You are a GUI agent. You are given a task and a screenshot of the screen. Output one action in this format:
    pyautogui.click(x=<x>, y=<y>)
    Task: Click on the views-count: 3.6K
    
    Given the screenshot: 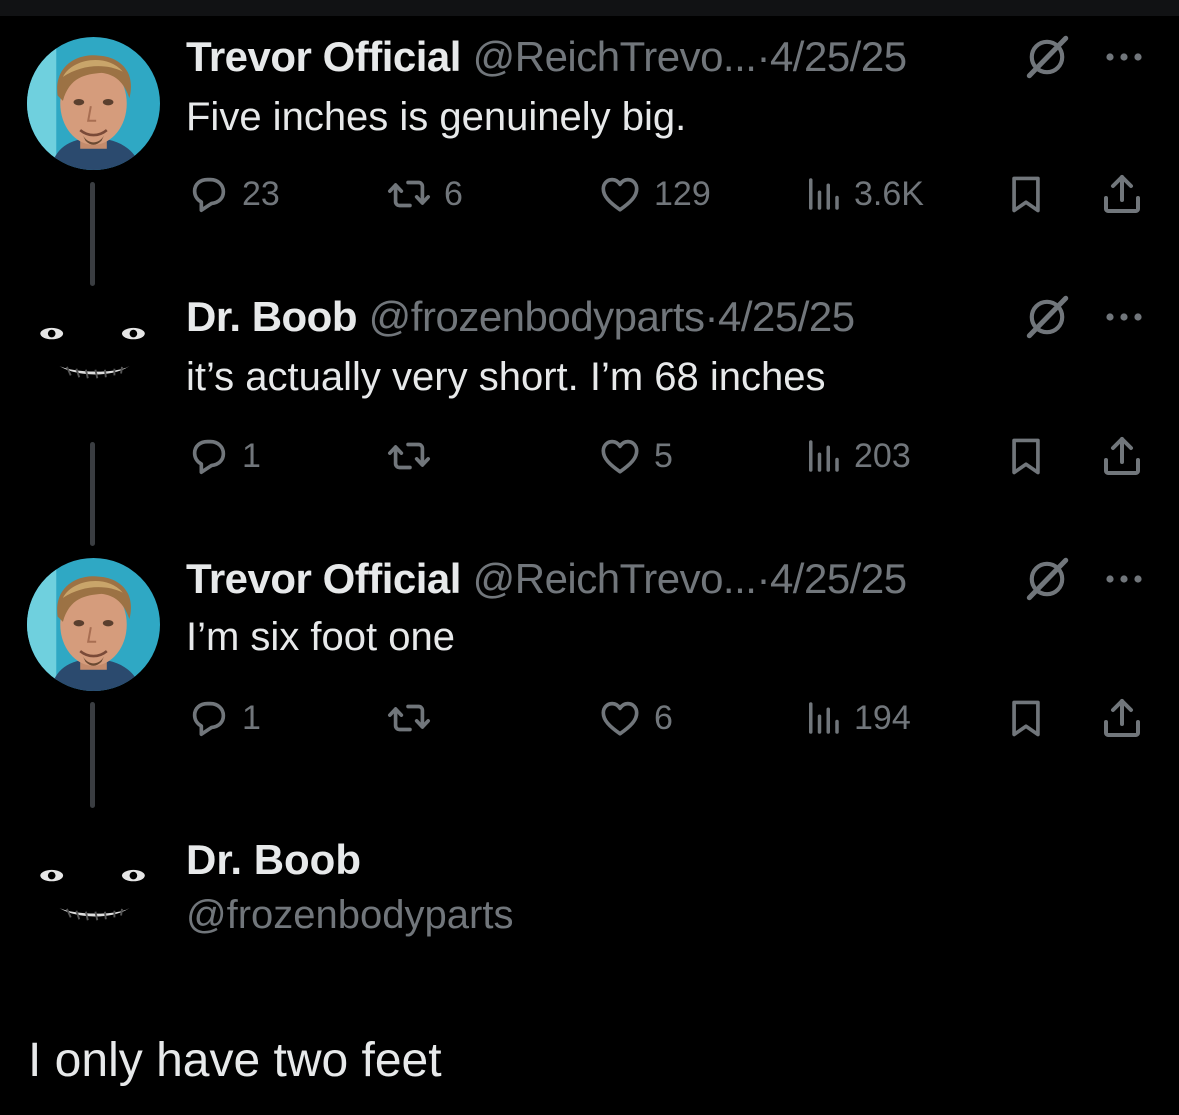 What is the action you would take?
    pyautogui.click(x=889, y=193)
    